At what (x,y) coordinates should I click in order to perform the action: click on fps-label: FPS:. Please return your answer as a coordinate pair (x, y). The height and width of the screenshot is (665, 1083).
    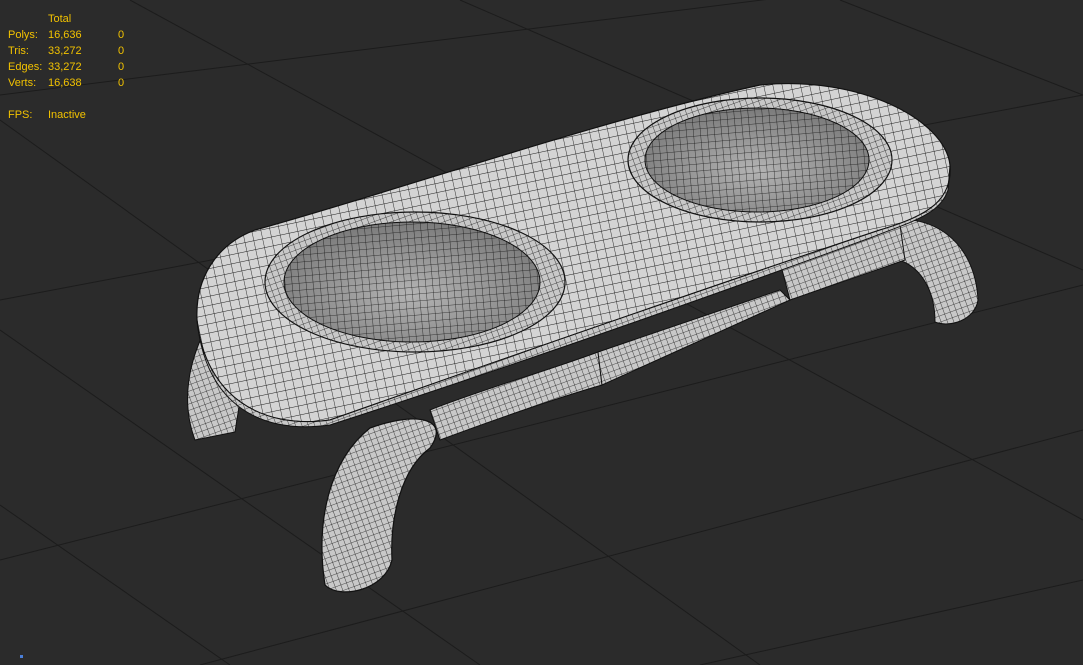
    Looking at the image, I should click on (20, 115).